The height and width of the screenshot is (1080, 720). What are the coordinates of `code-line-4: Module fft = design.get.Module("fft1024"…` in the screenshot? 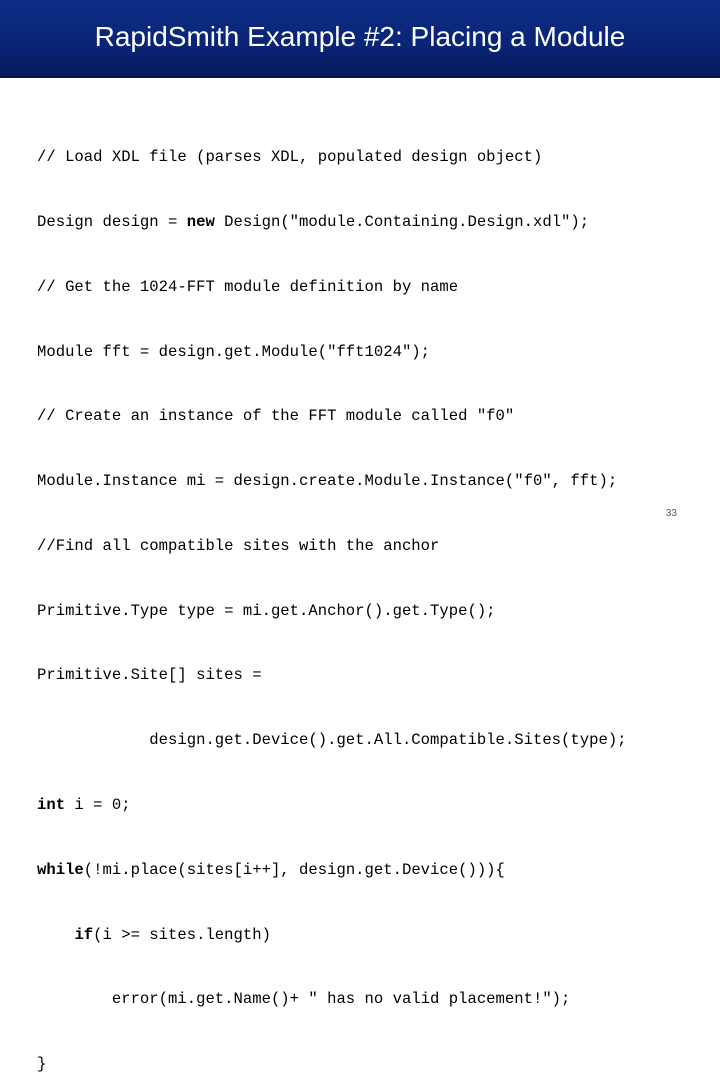 It's located at (332, 353).